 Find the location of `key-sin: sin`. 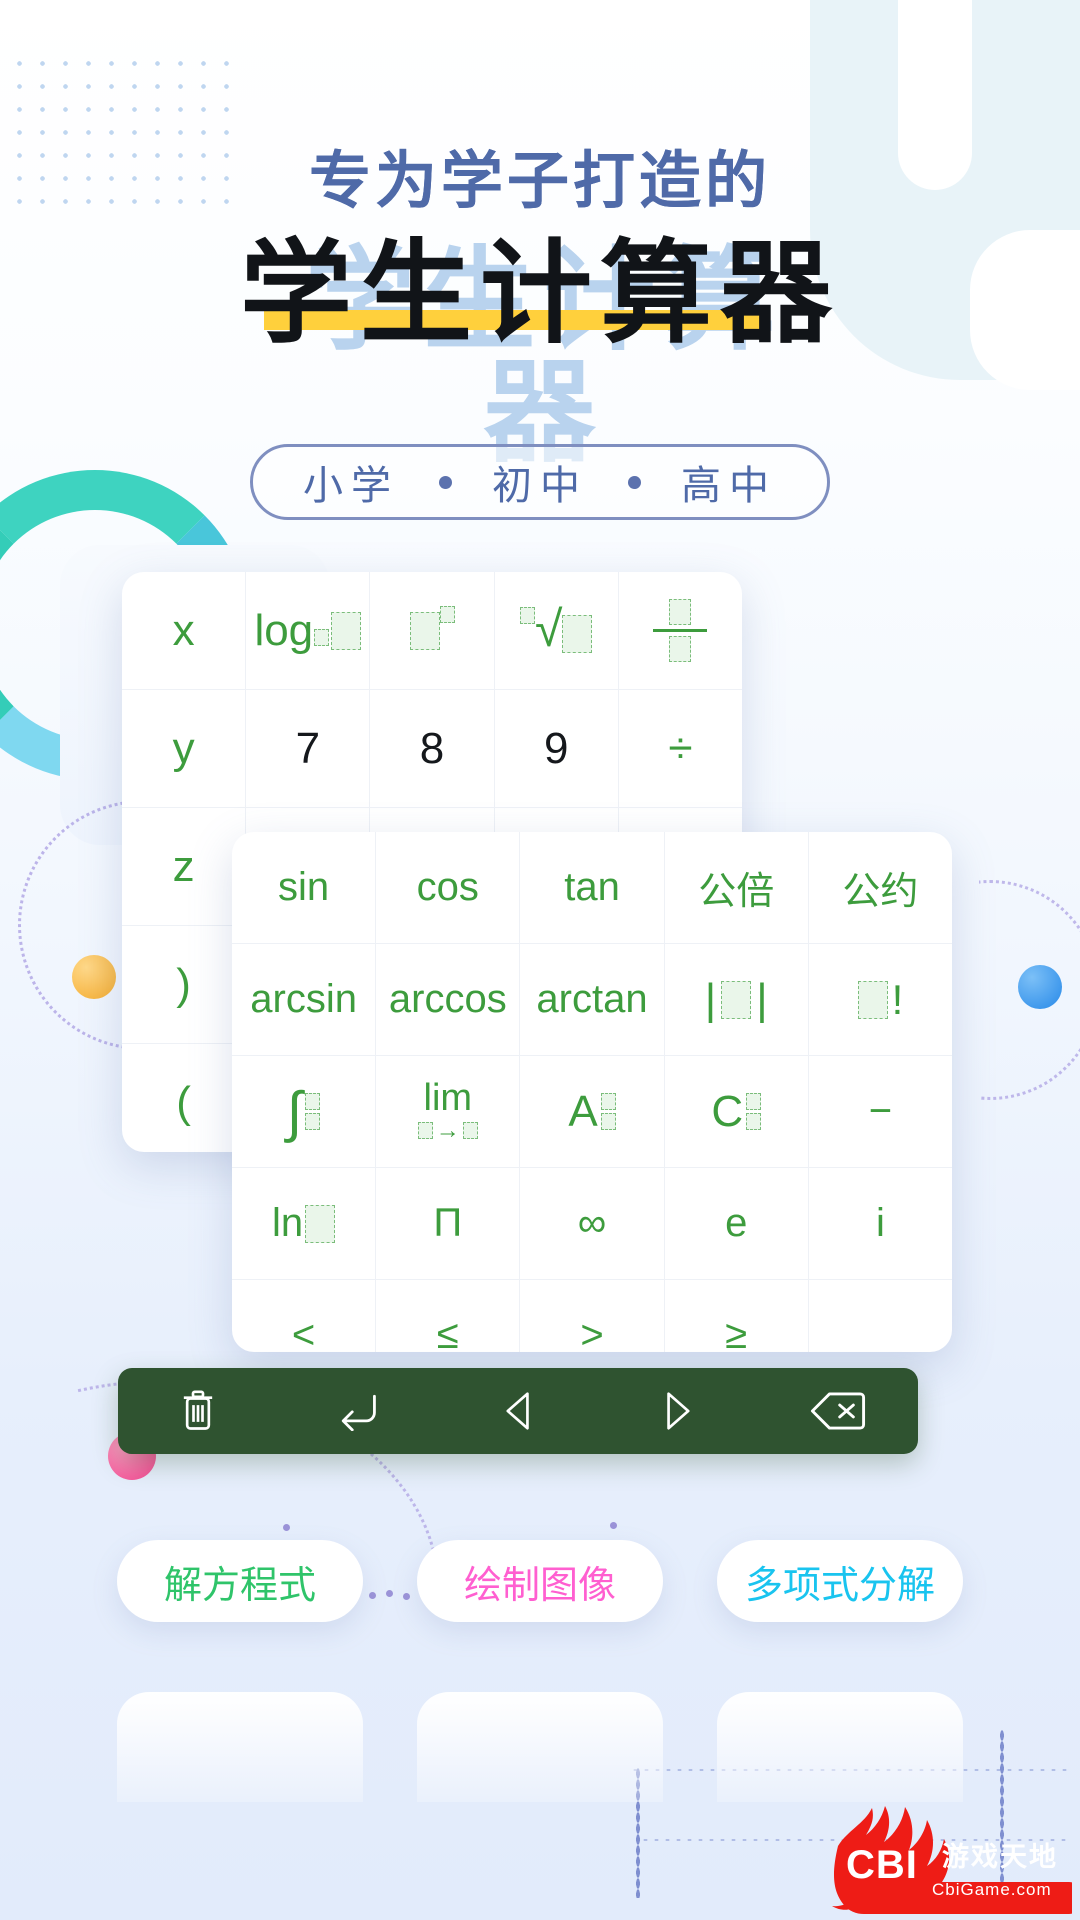

key-sin: sin is located at coordinates (304, 888).